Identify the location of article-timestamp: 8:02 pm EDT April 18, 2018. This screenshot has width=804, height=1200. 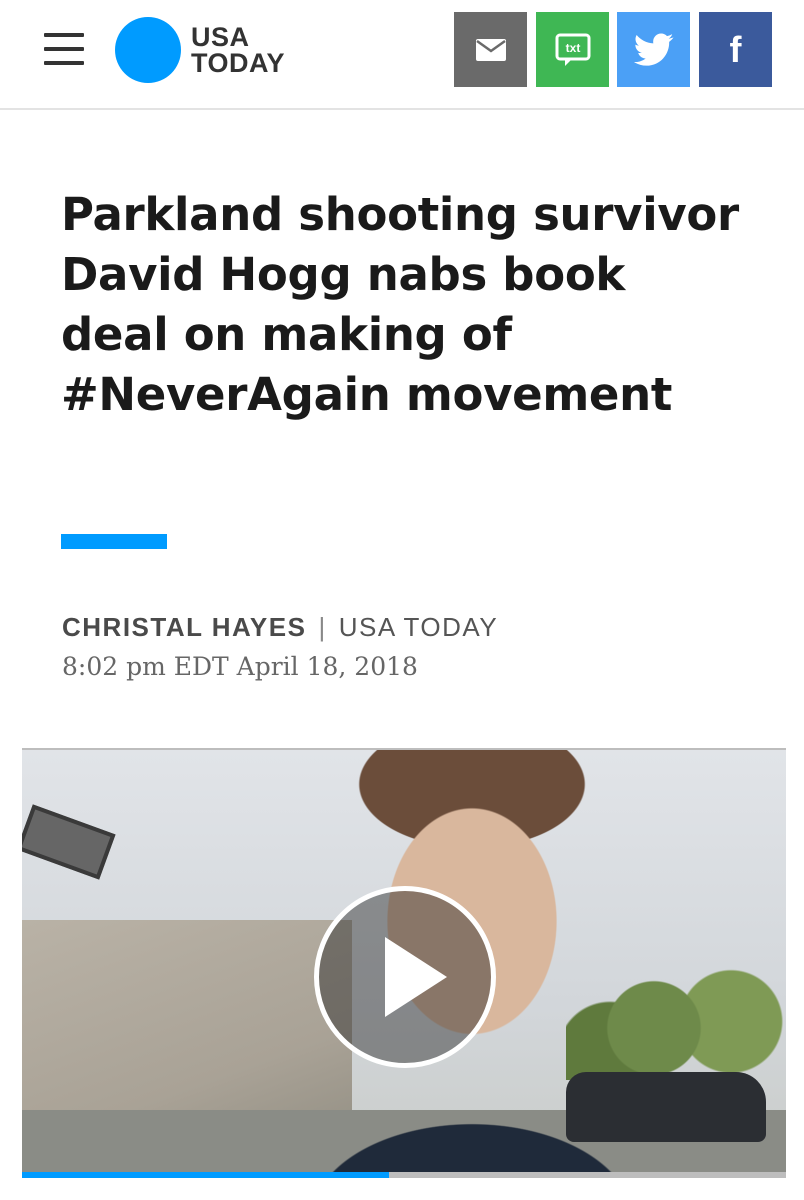
(240, 666).